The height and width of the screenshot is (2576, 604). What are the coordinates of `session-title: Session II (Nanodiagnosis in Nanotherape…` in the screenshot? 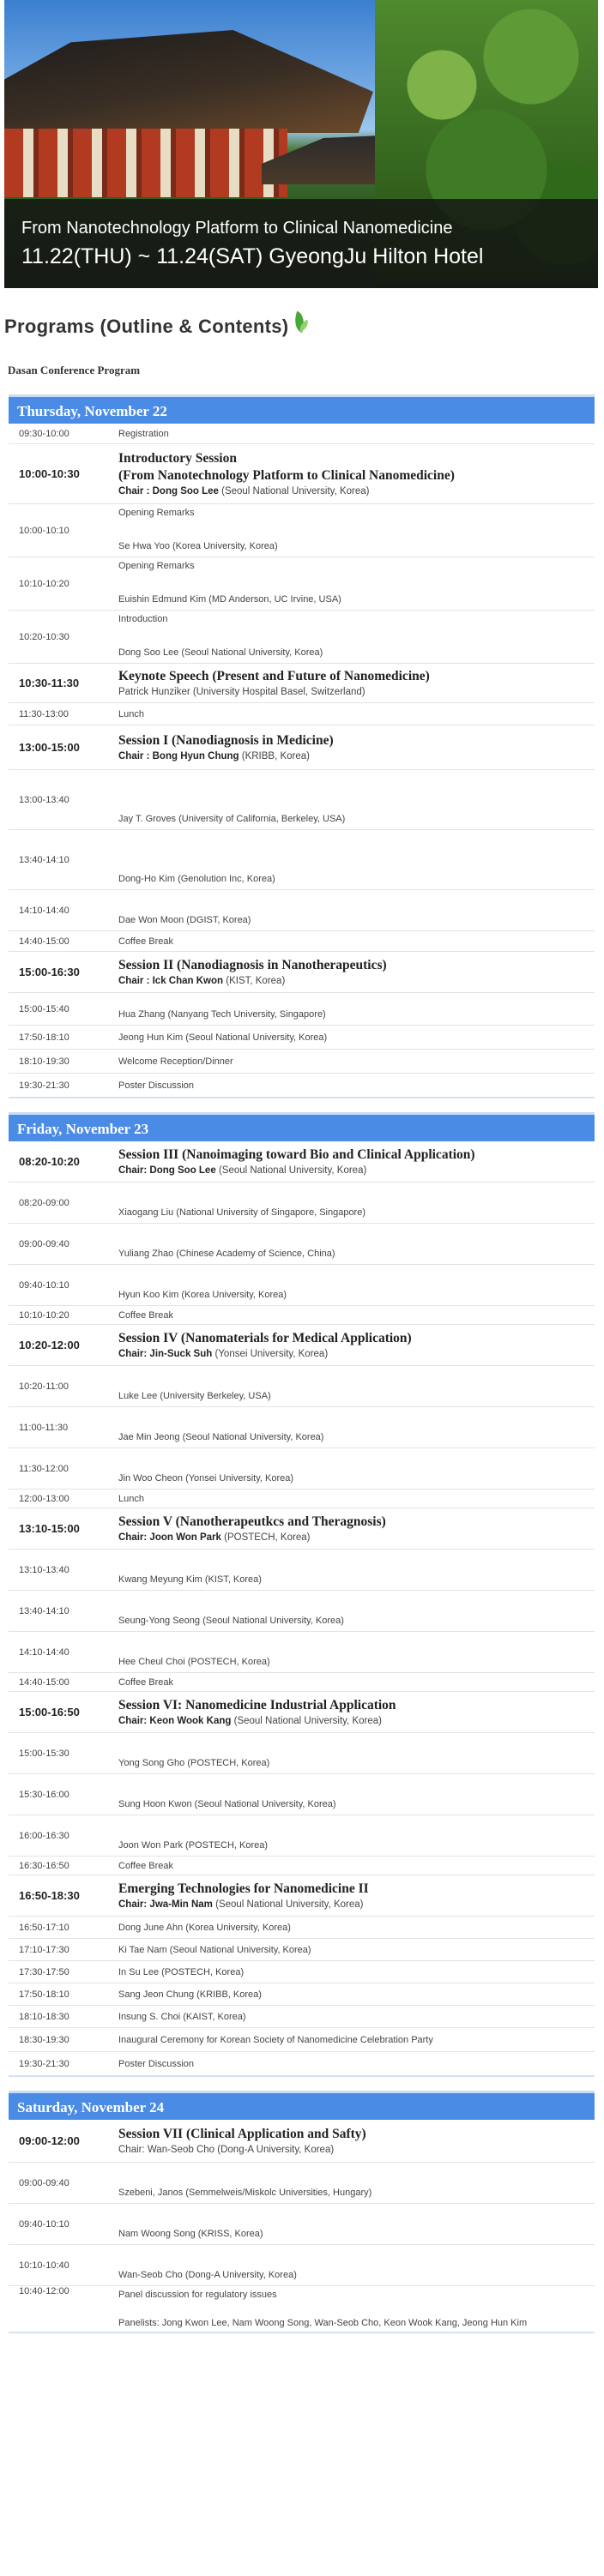 It's located at (252, 964).